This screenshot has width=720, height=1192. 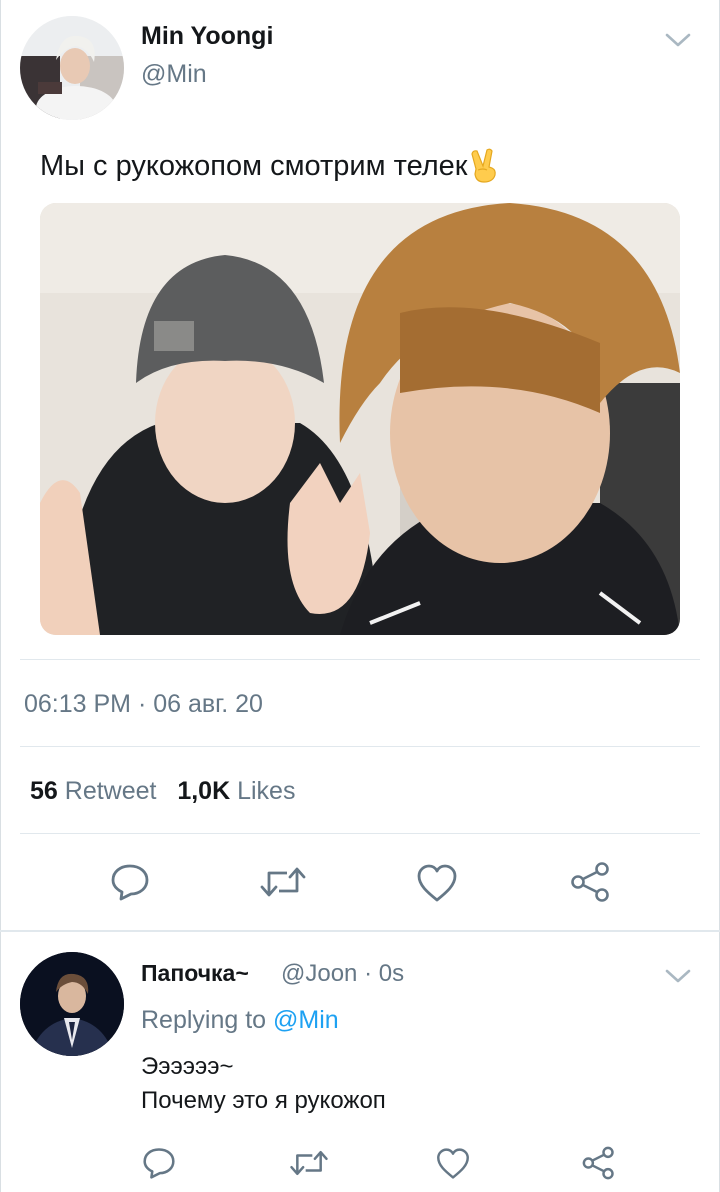 I want to click on likes-count: 1,0K, so click(x=203, y=791).